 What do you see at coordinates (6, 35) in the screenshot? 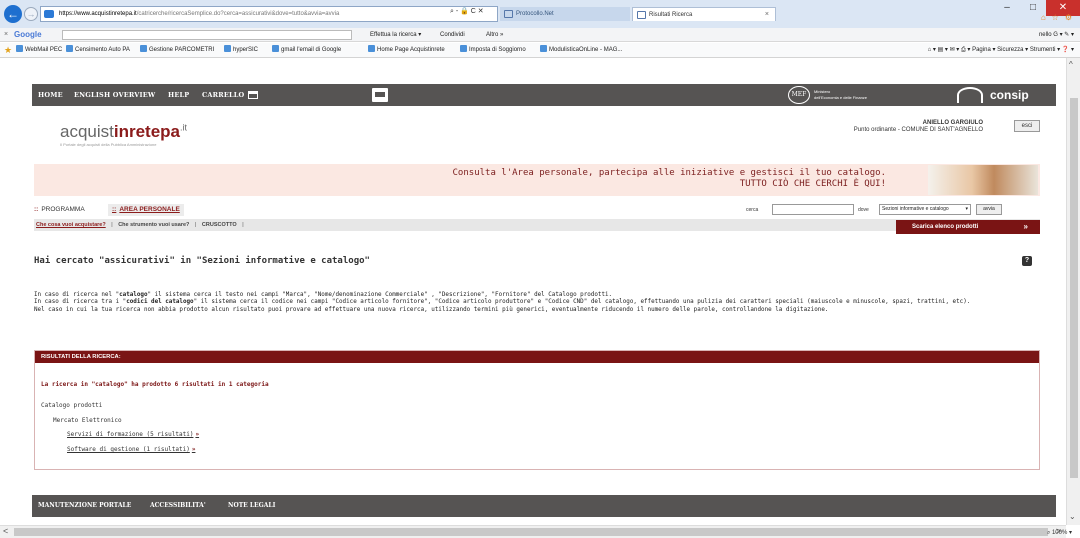
I see `close-toolbar-icon: ×` at bounding box center [6, 35].